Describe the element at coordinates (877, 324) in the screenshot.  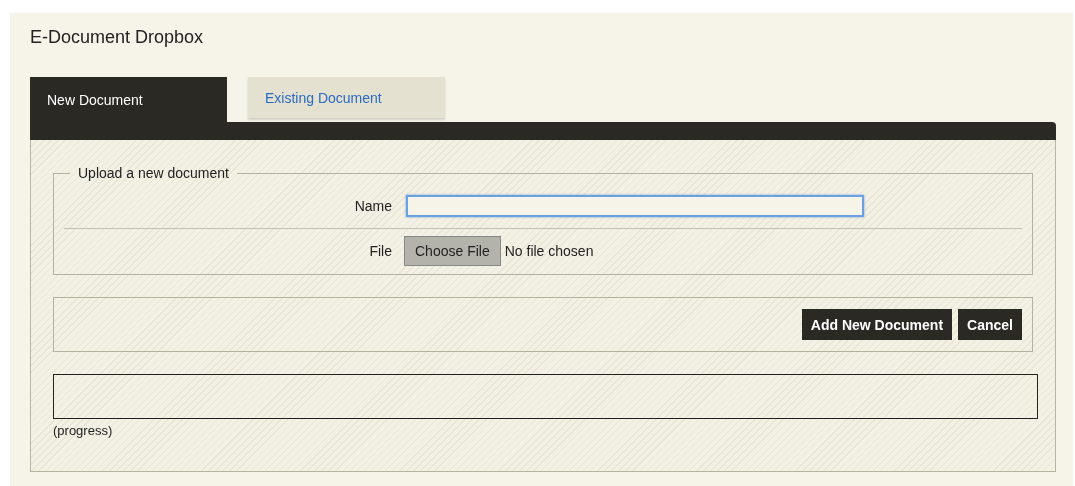
I see `action-button: Add New Document` at that location.